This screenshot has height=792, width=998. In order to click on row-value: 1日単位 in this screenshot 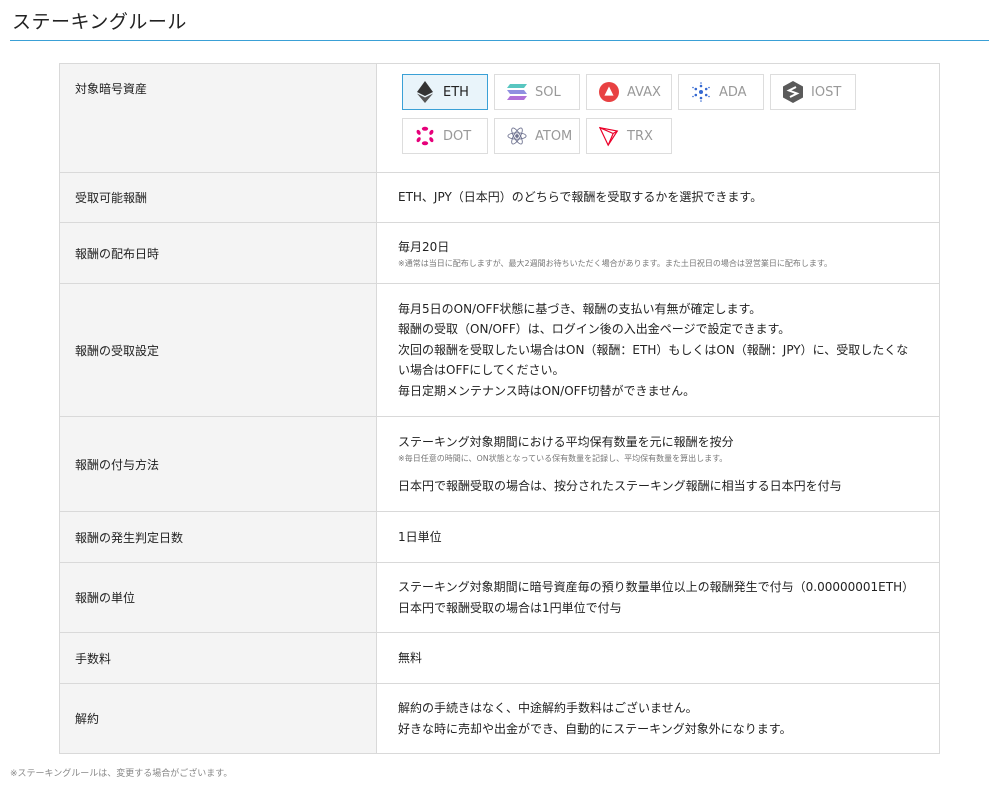, I will do `click(658, 537)`.